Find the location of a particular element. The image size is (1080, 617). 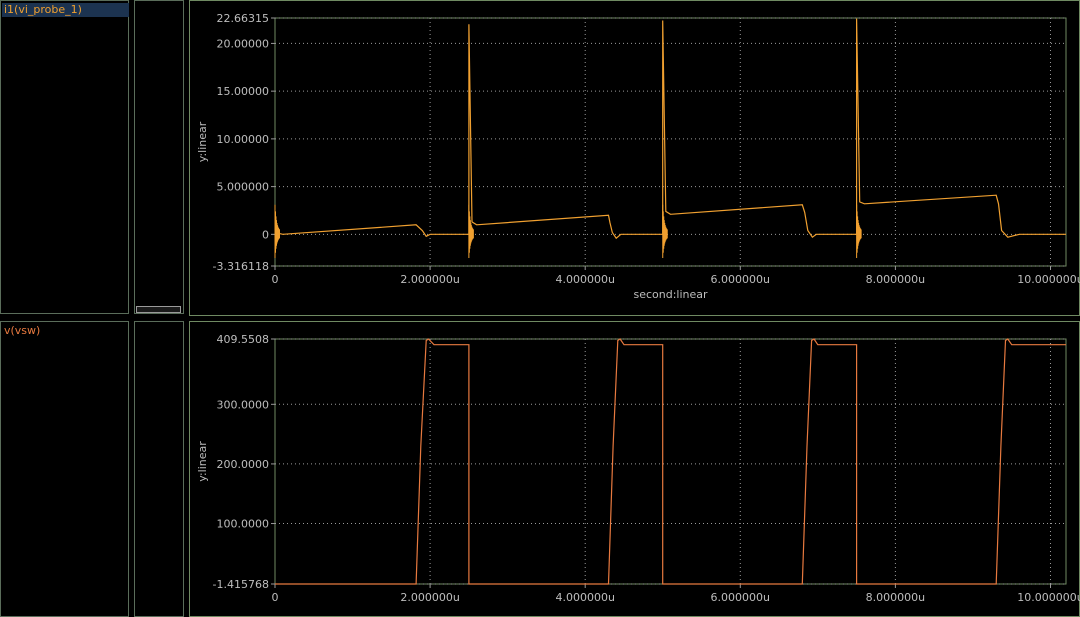

y-tick-label: 10.00000 is located at coordinates (243, 139).